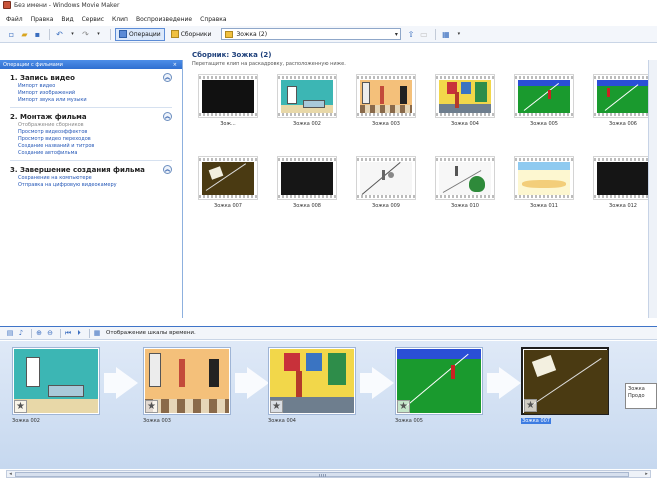 The image size is (657, 479). Describe the element at coordinates (91, 132) in the screenshot. I see `task-view-effects: Просмотр видеоэффектов` at that location.